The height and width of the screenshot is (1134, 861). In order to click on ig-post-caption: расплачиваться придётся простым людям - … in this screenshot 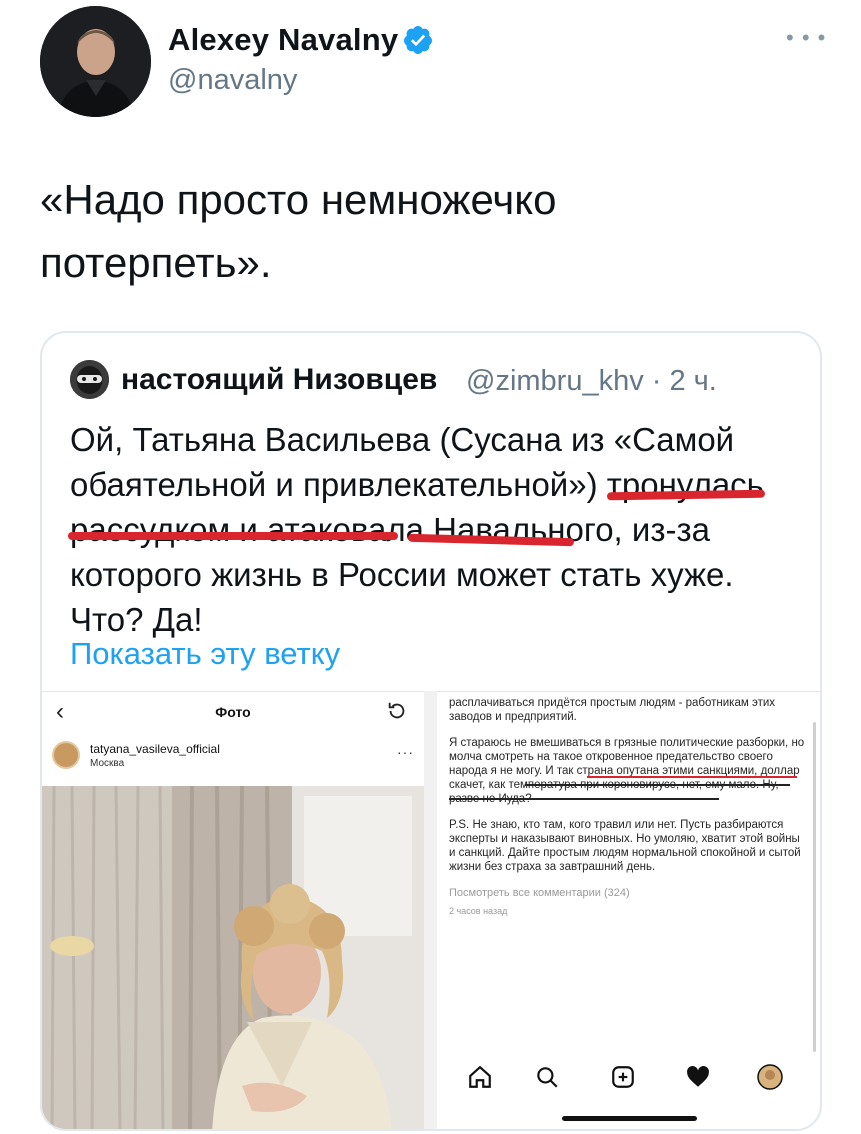, I will do `click(629, 807)`.